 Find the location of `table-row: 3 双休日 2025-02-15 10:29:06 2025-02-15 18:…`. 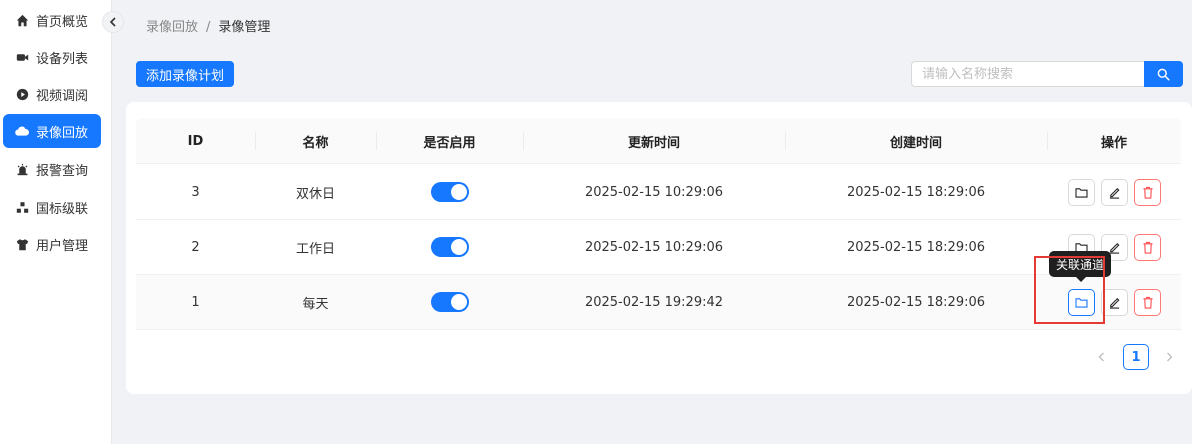

table-row: 3 双休日 2025-02-15 10:29:06 2025-02-15 18:… is located at coordinates (658, 192).